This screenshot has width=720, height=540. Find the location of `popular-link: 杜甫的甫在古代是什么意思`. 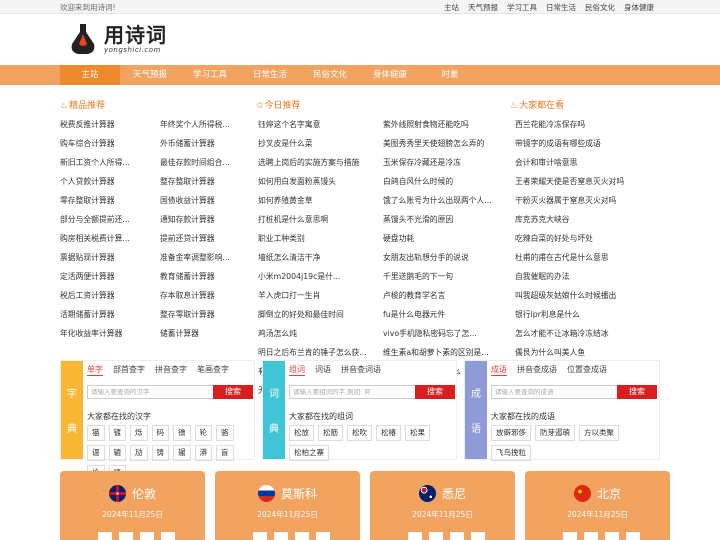

popular-link: 杜甫的甫在古代是什么意思 is located at coordinates (587, 257).